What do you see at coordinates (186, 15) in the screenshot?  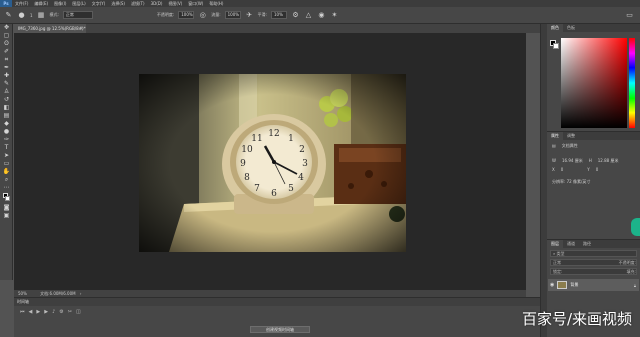 I see `opacity-input: 100%` at bounding box center [186, 15].